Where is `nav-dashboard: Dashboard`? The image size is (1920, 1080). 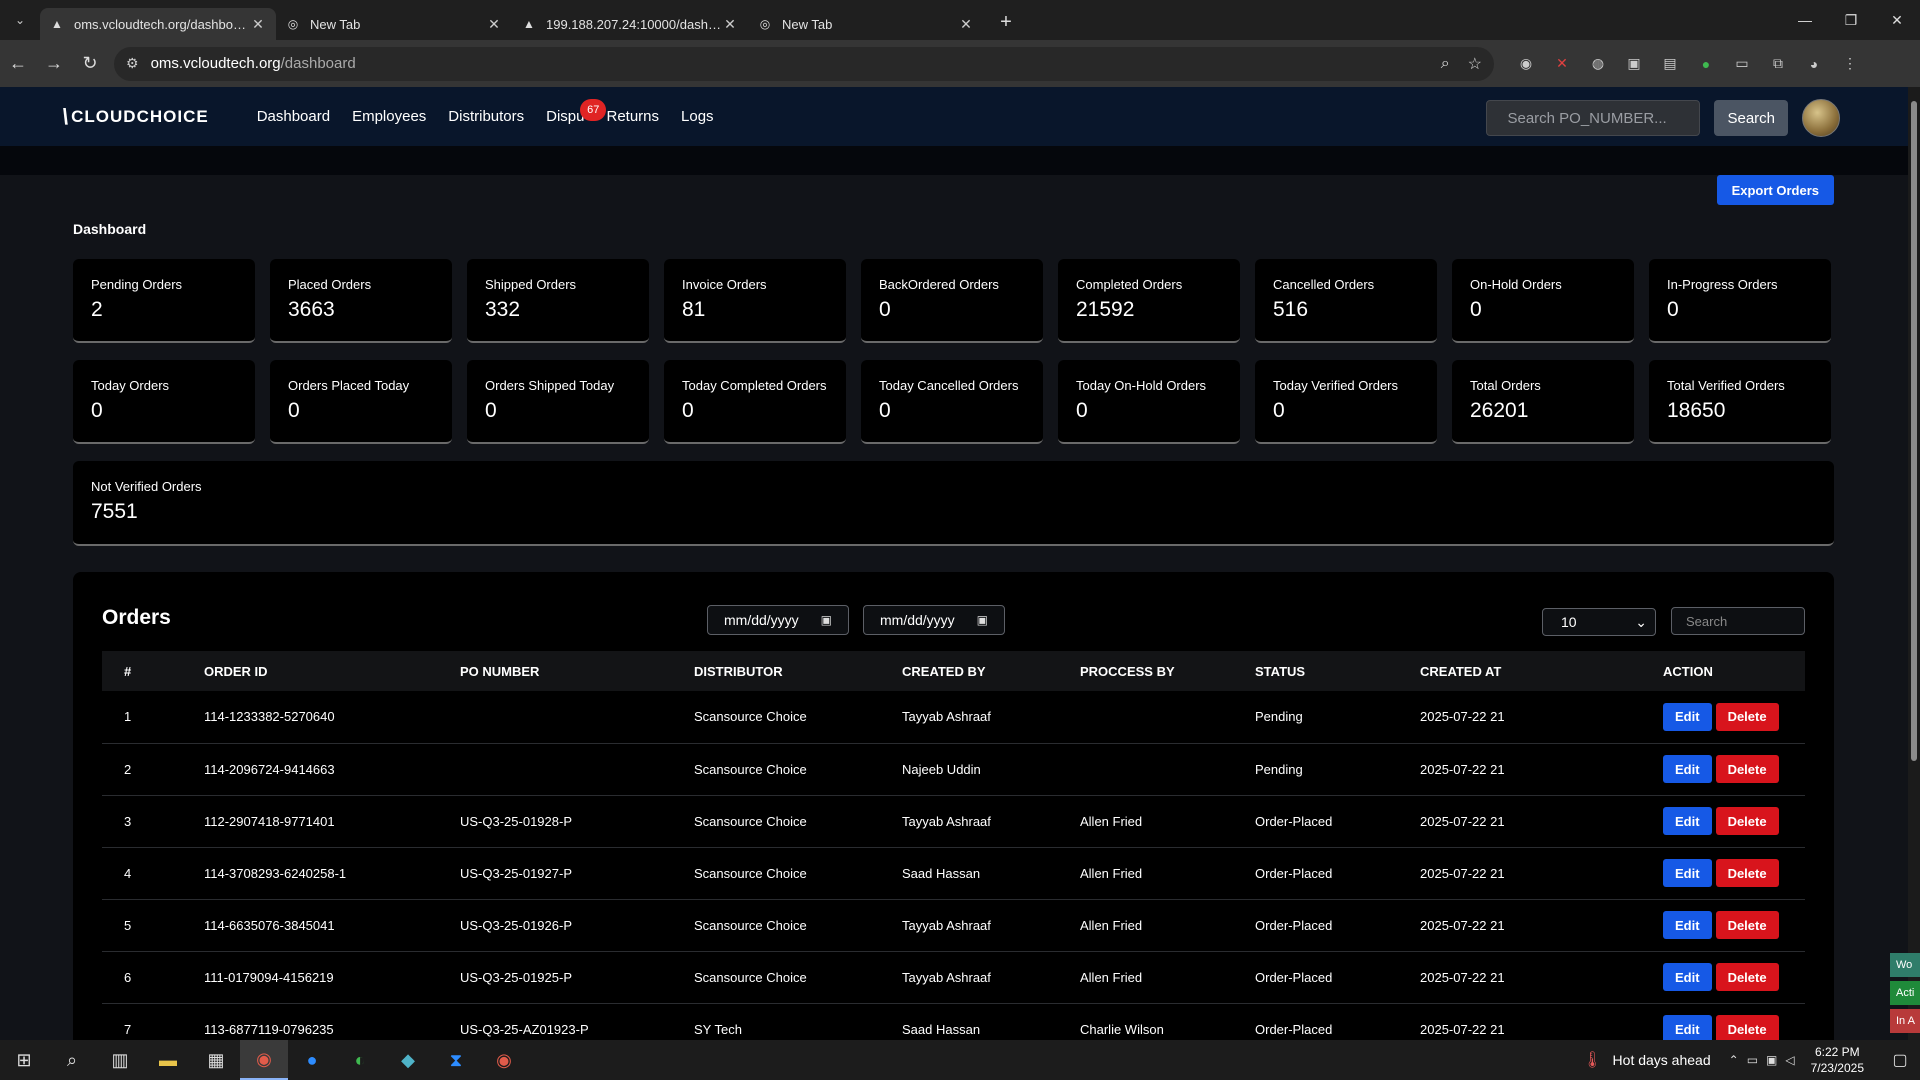 nav-dashboard: Dashboard is located at coordinates (293, 116).